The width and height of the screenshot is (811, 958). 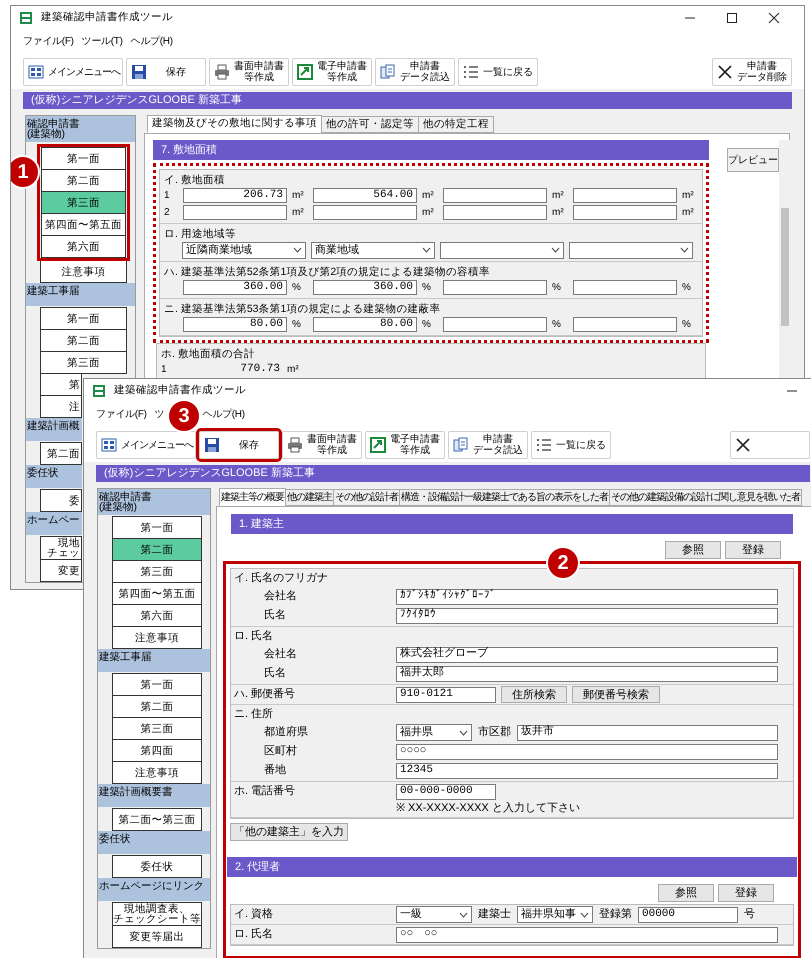 I want to click on tab: 他の建築主, so click(x=309, y=497).